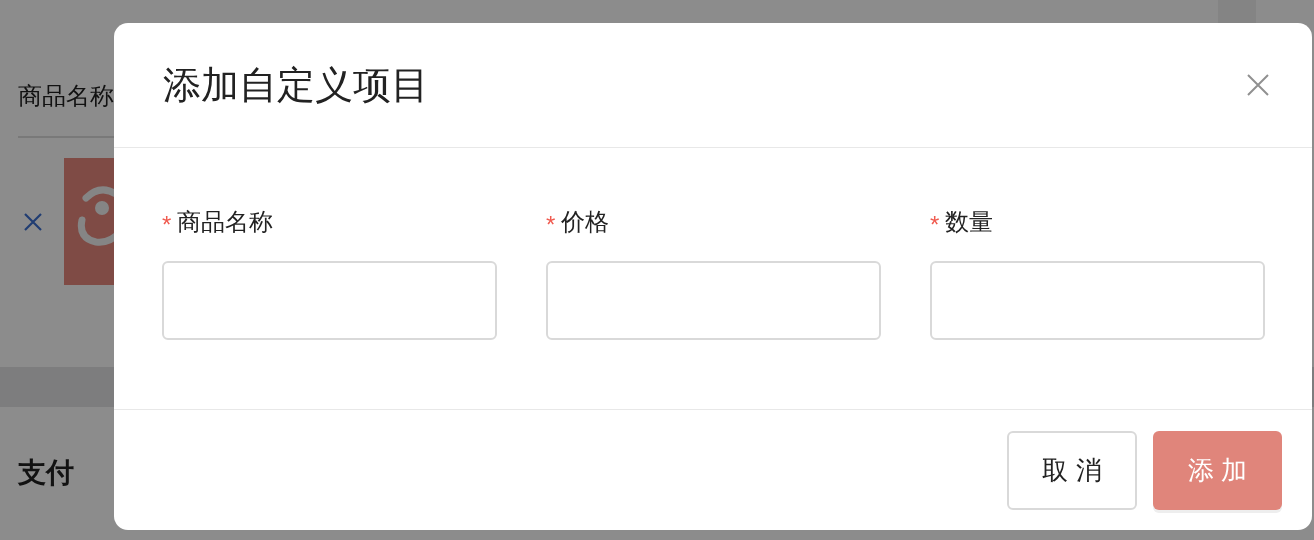 The height and width of the screenshot is (540, 1314). I want to click on field-label: 数量, so click(969, 222).